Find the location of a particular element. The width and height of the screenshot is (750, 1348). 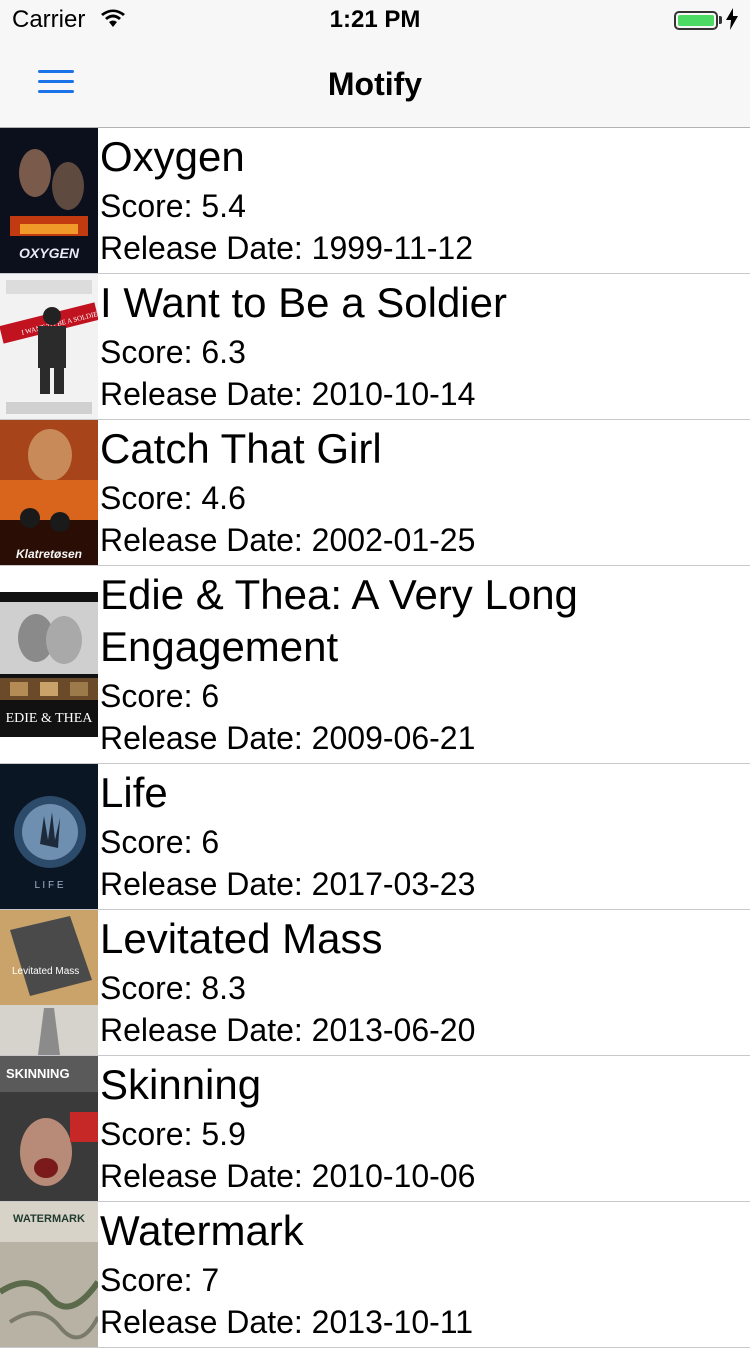

status-time: 1:21 PM is located at coordinates (375, 19).